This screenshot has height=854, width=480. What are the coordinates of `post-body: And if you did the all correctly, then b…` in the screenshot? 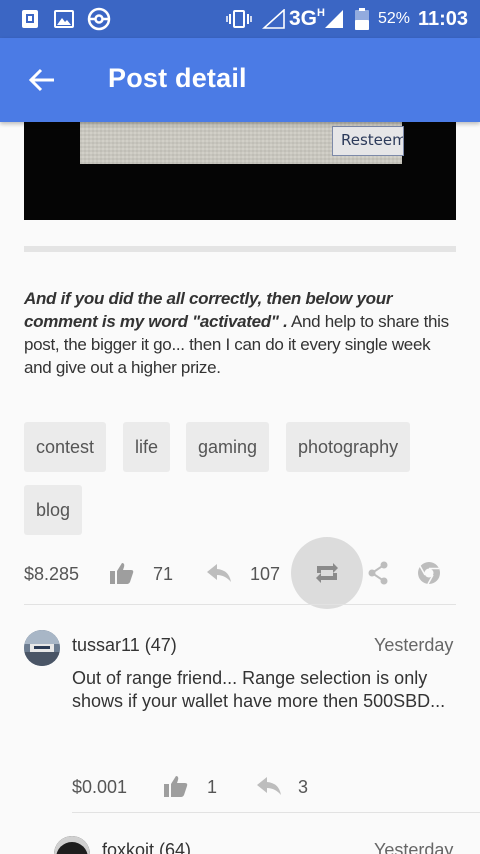 It's located at (242, 333).